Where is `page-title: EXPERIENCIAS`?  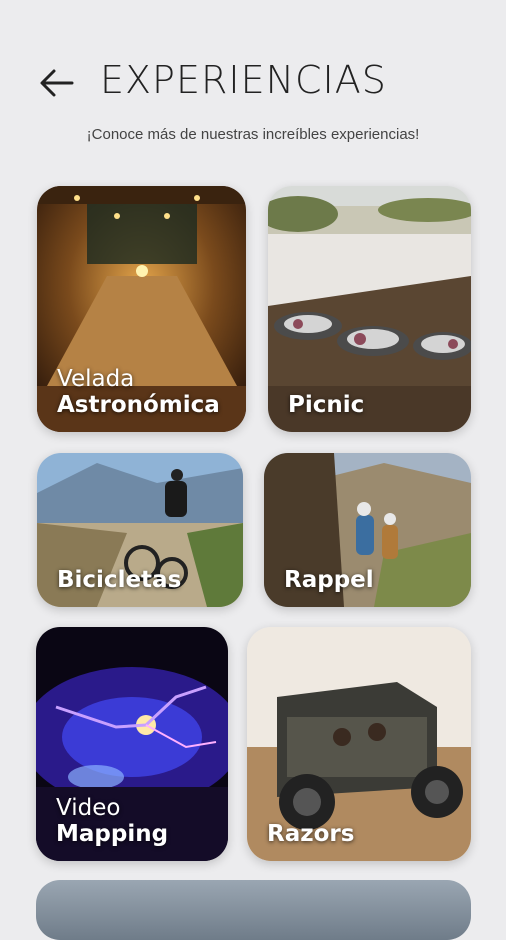 page-title: EXPERIENCIAS is located at coordinates (243, 80).